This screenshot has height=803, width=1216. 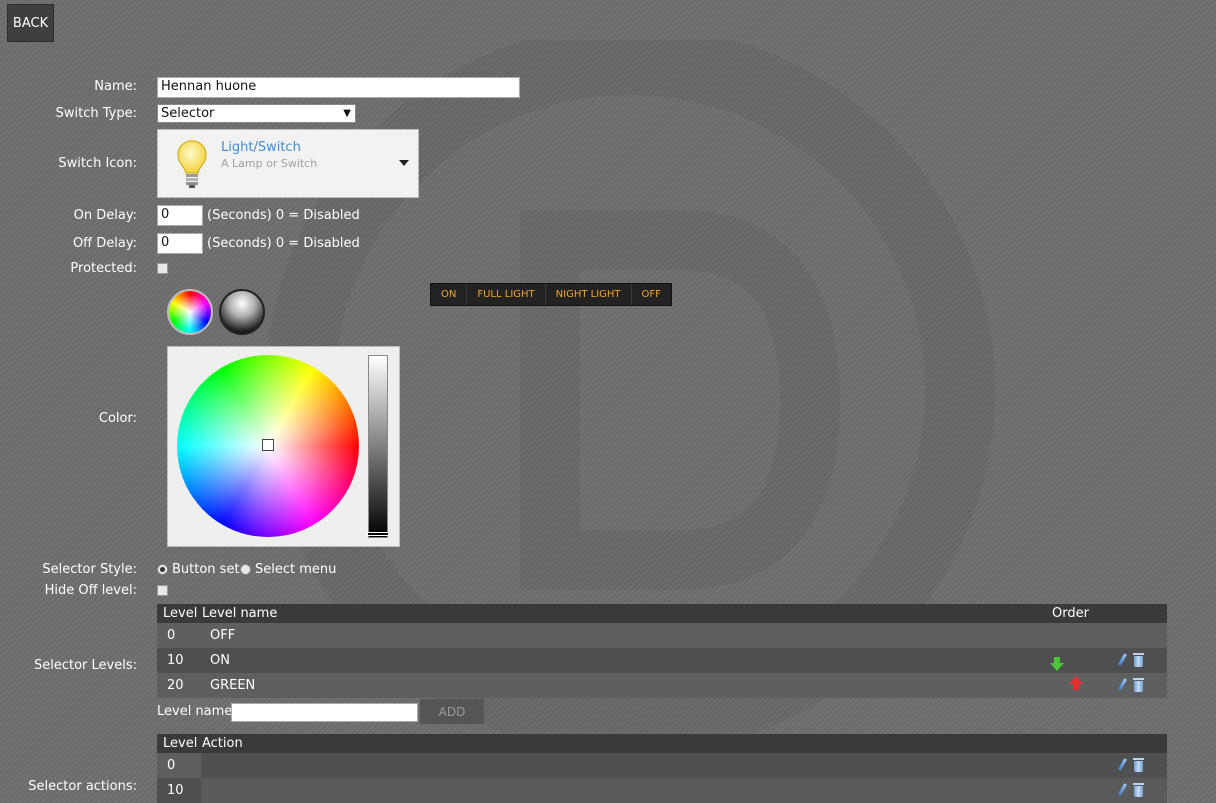 What do you see at coordinates (180, 613) in the screenshot?
I see `levels-header-level: Level` at bounding box center [180, 613].